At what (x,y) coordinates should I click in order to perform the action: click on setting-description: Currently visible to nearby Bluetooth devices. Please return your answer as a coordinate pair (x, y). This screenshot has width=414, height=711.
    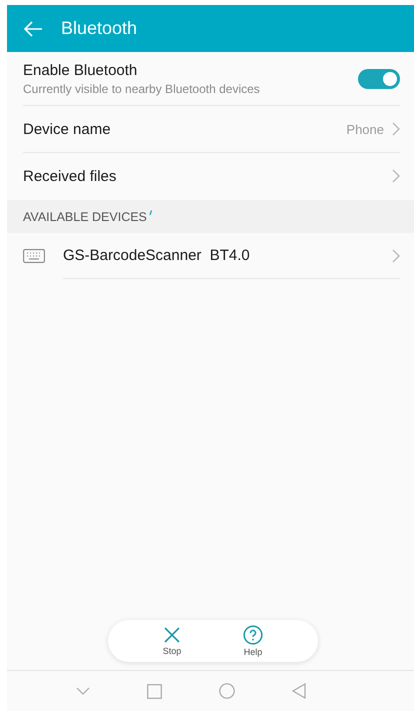
    Looking at the image, I should click on (142, 89).